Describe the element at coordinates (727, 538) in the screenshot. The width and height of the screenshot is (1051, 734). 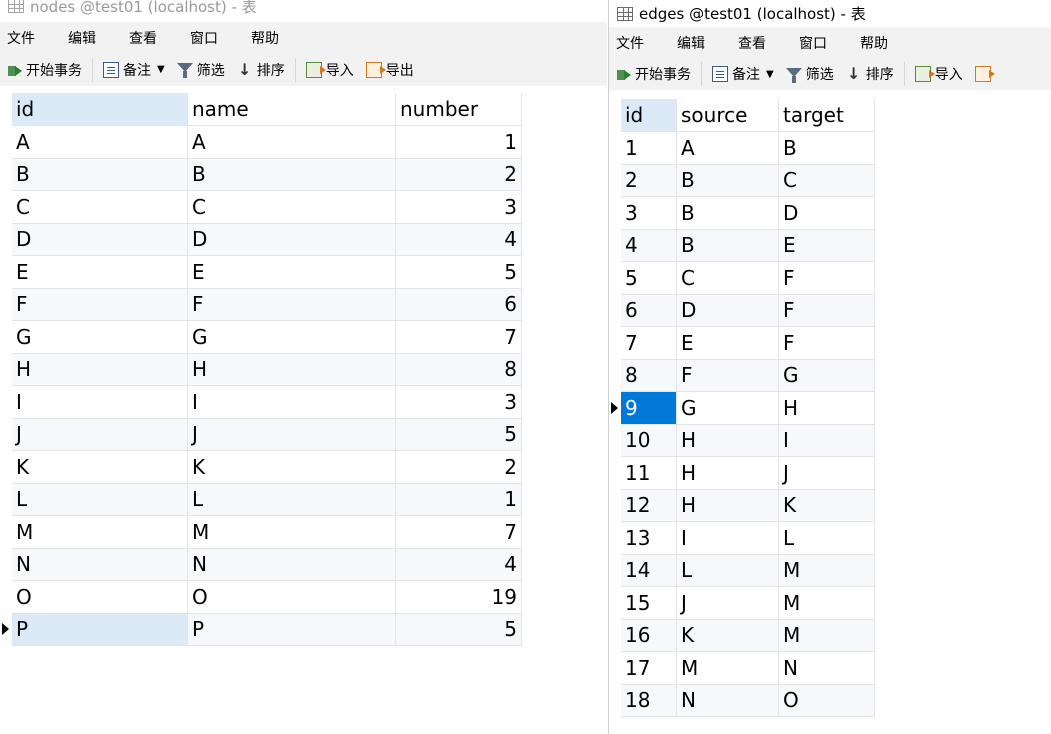
I see `cell-source: I` at that location.